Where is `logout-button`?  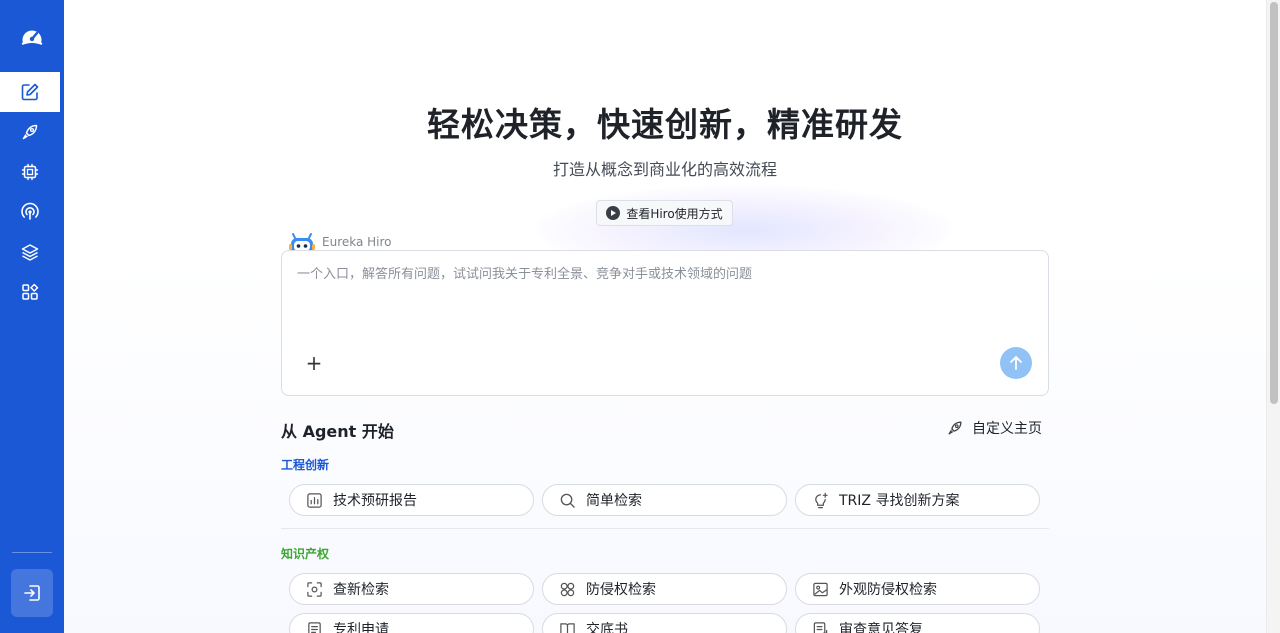 logout-button is located at coordinates (32, 593).